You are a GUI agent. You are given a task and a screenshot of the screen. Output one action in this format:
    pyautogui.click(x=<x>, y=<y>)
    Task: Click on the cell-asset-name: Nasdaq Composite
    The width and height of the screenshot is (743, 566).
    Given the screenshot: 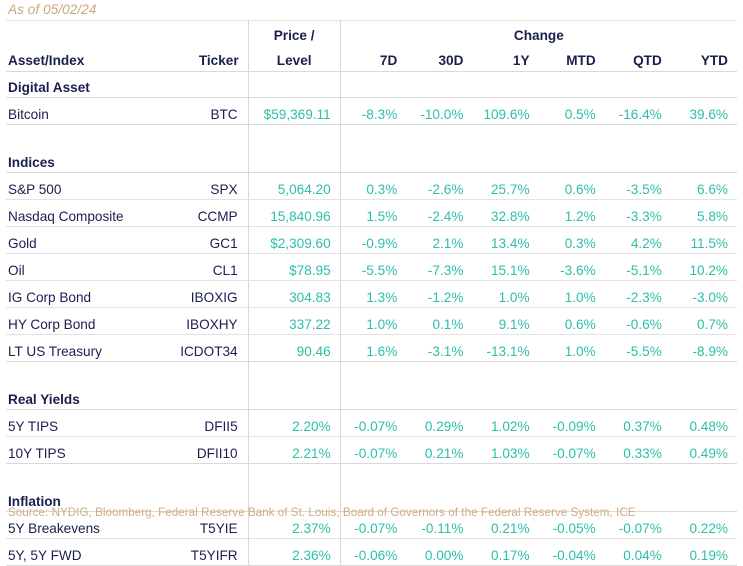 What is the action you would take?
    pyautogui.click(x=85, y=213)
    